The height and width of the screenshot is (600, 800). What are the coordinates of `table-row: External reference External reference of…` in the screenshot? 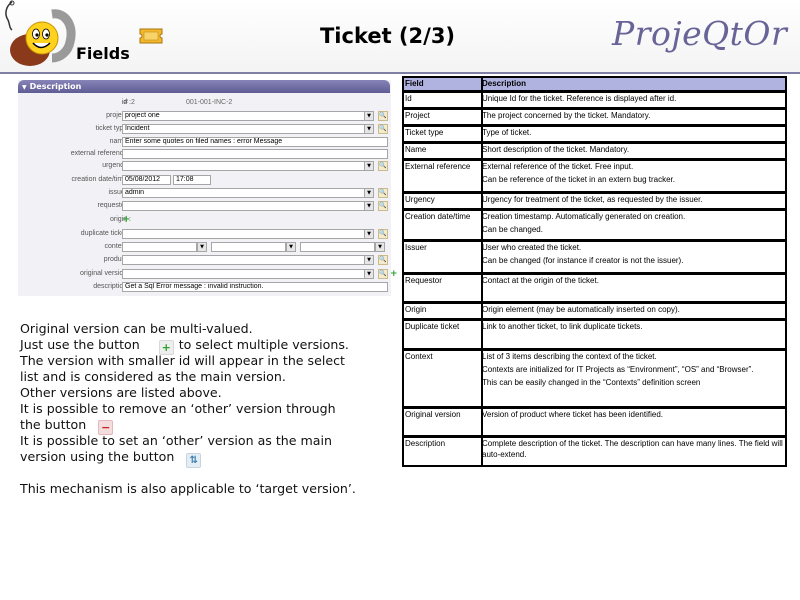 It's located at (594, 176).